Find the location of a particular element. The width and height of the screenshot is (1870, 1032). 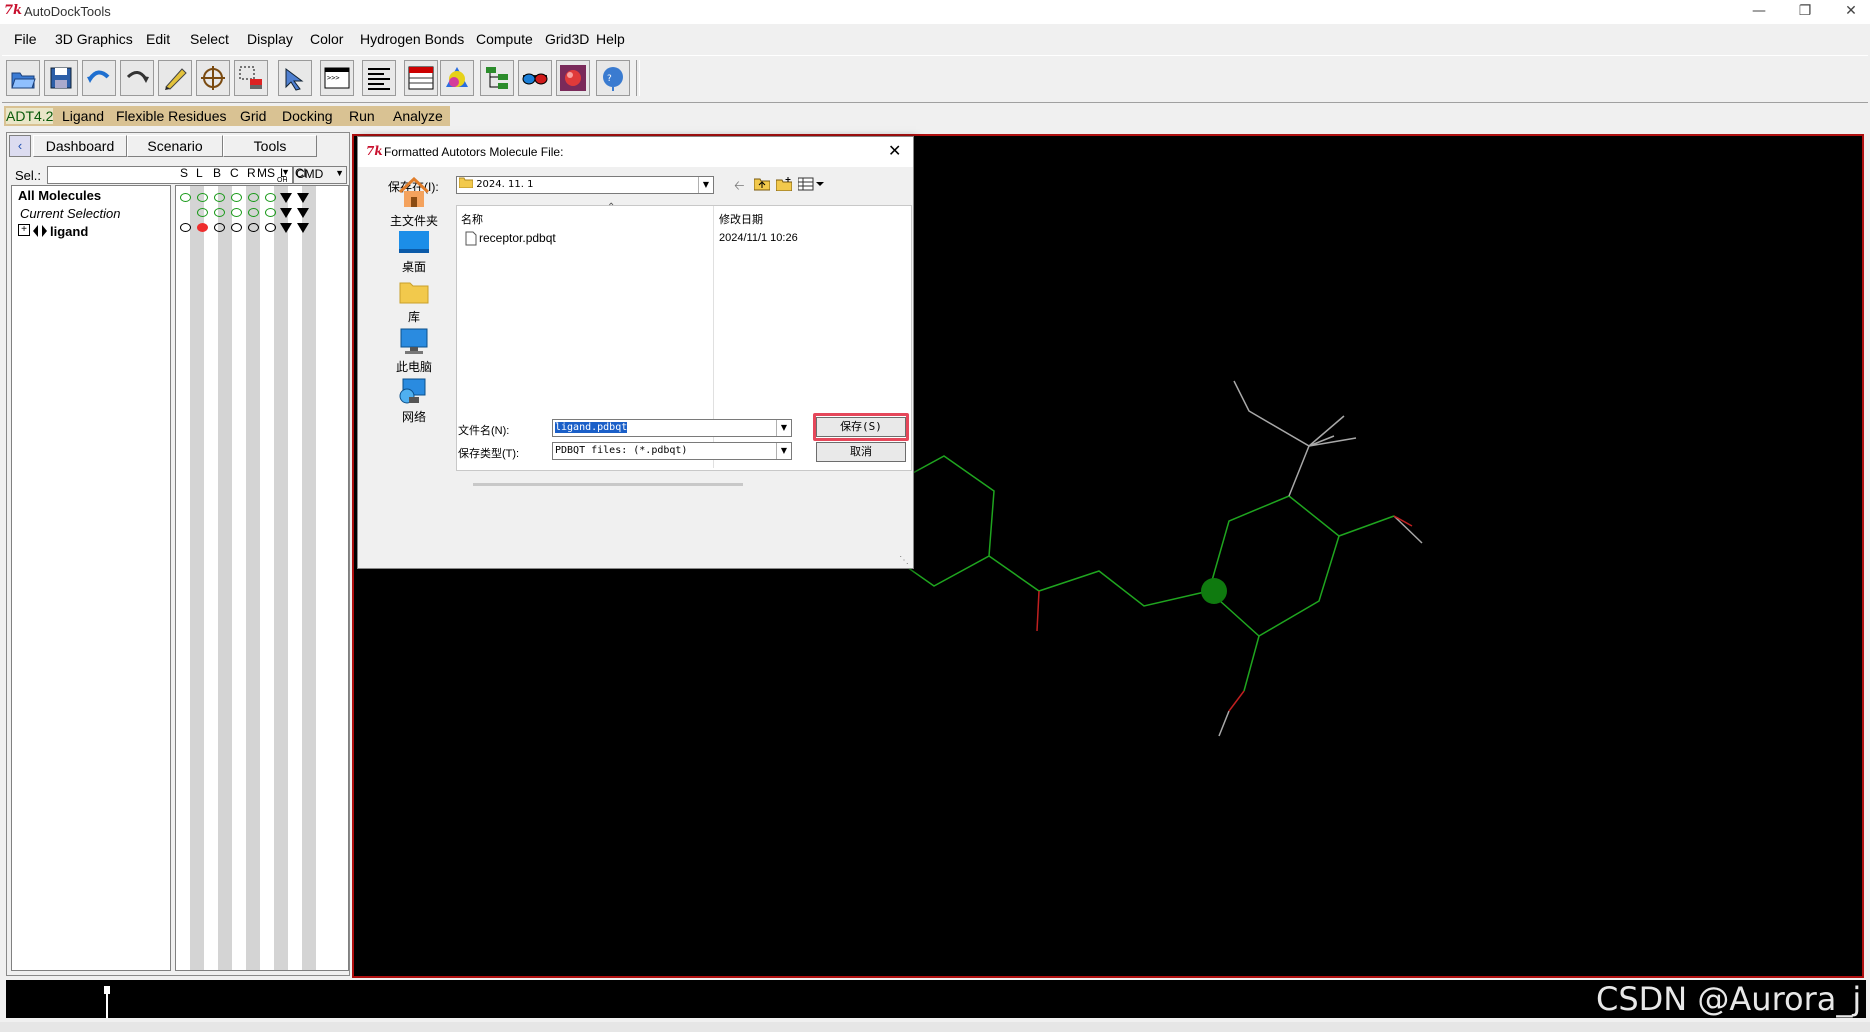

filetype-dropdown: PDBQT files: (*.pdbqt) ▼ is located at coordinates (672, 451).